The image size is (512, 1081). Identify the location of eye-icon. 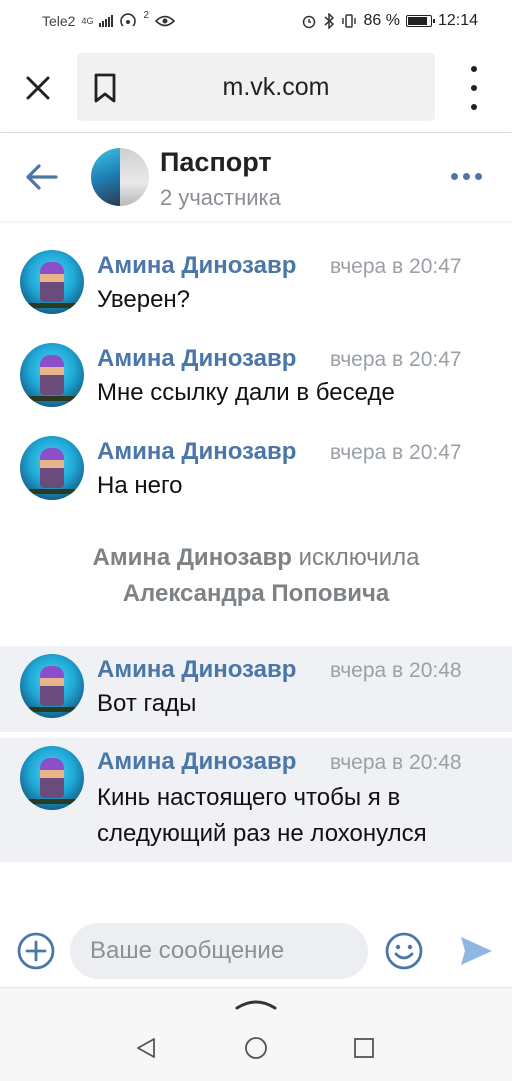
(165, 21).